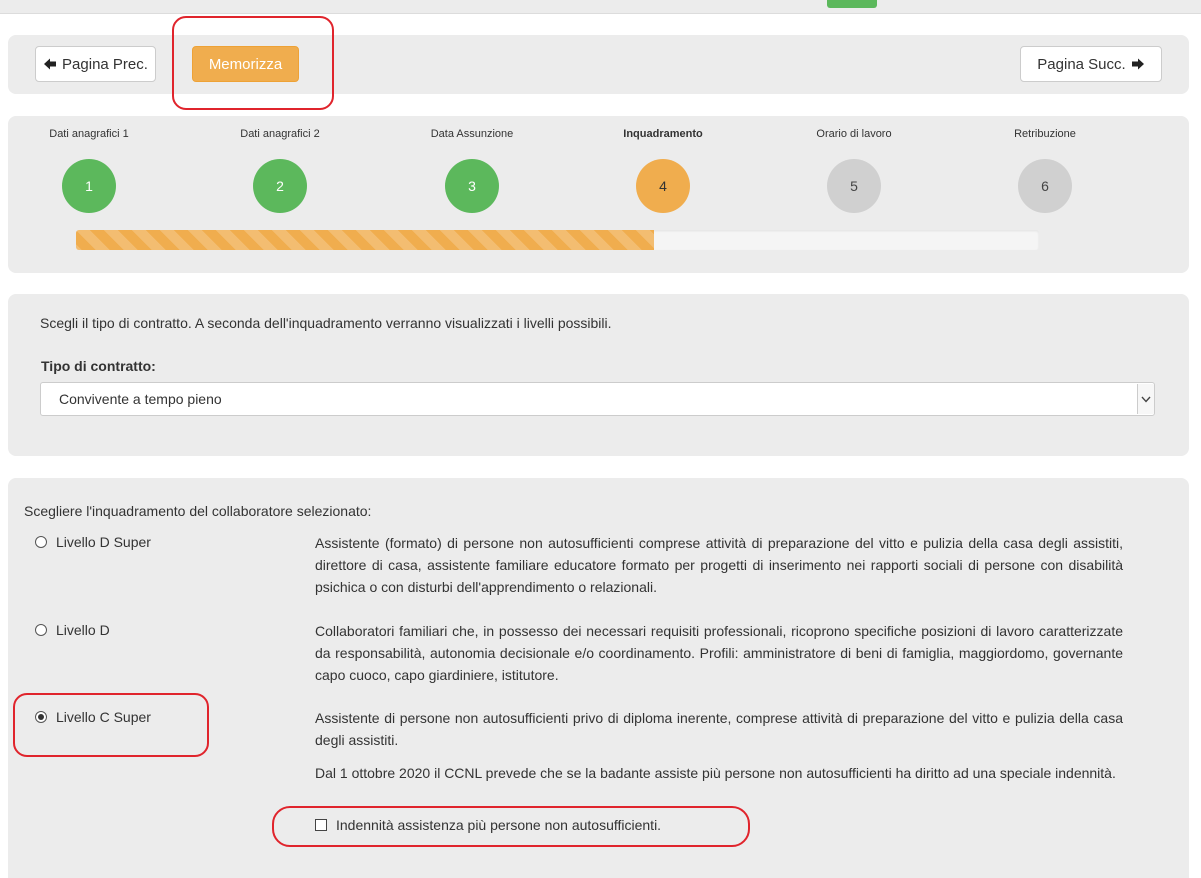  What do you see at coordinates (83, 630) in the screenshot?
I see `level-option-label: Livello D` at bounding box center [83, 630].